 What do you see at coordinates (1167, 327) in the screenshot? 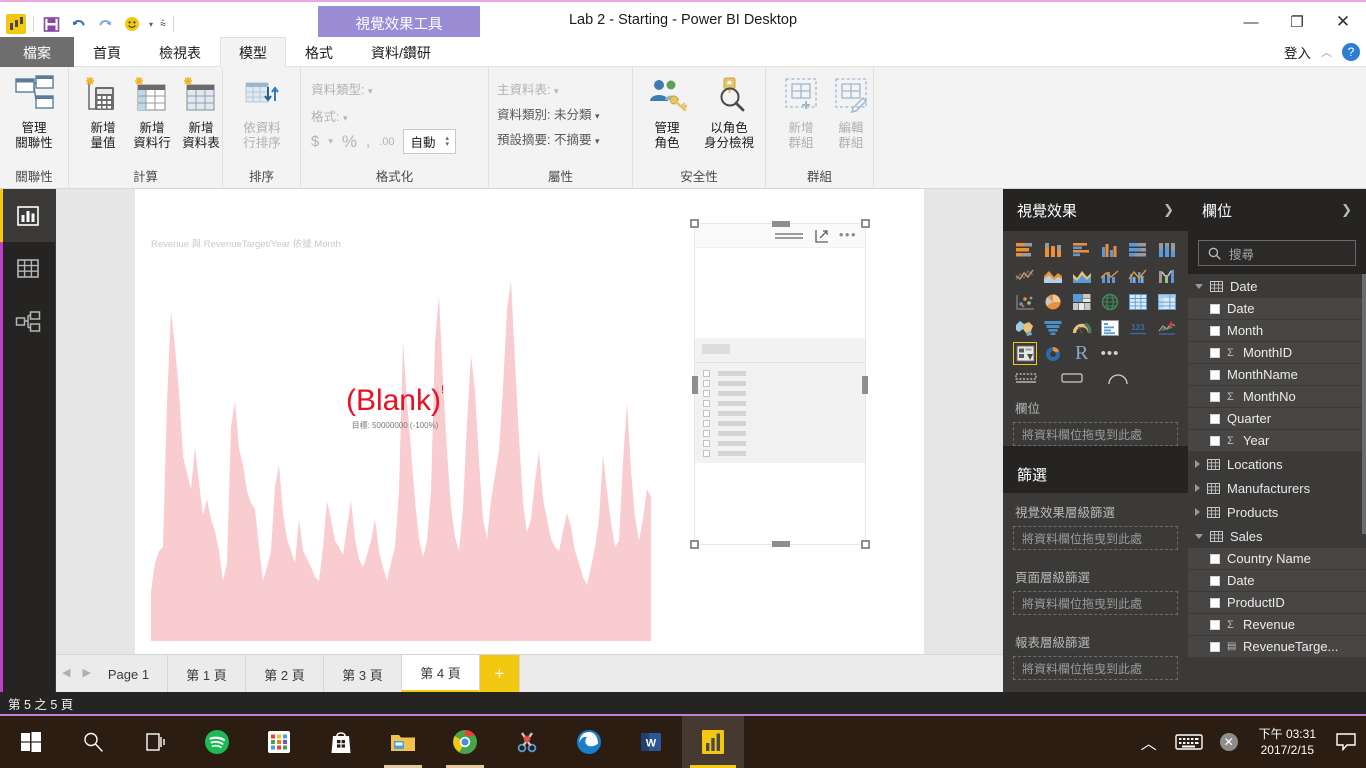
I see `kpi-icon` at bounding box center [1167, 327].